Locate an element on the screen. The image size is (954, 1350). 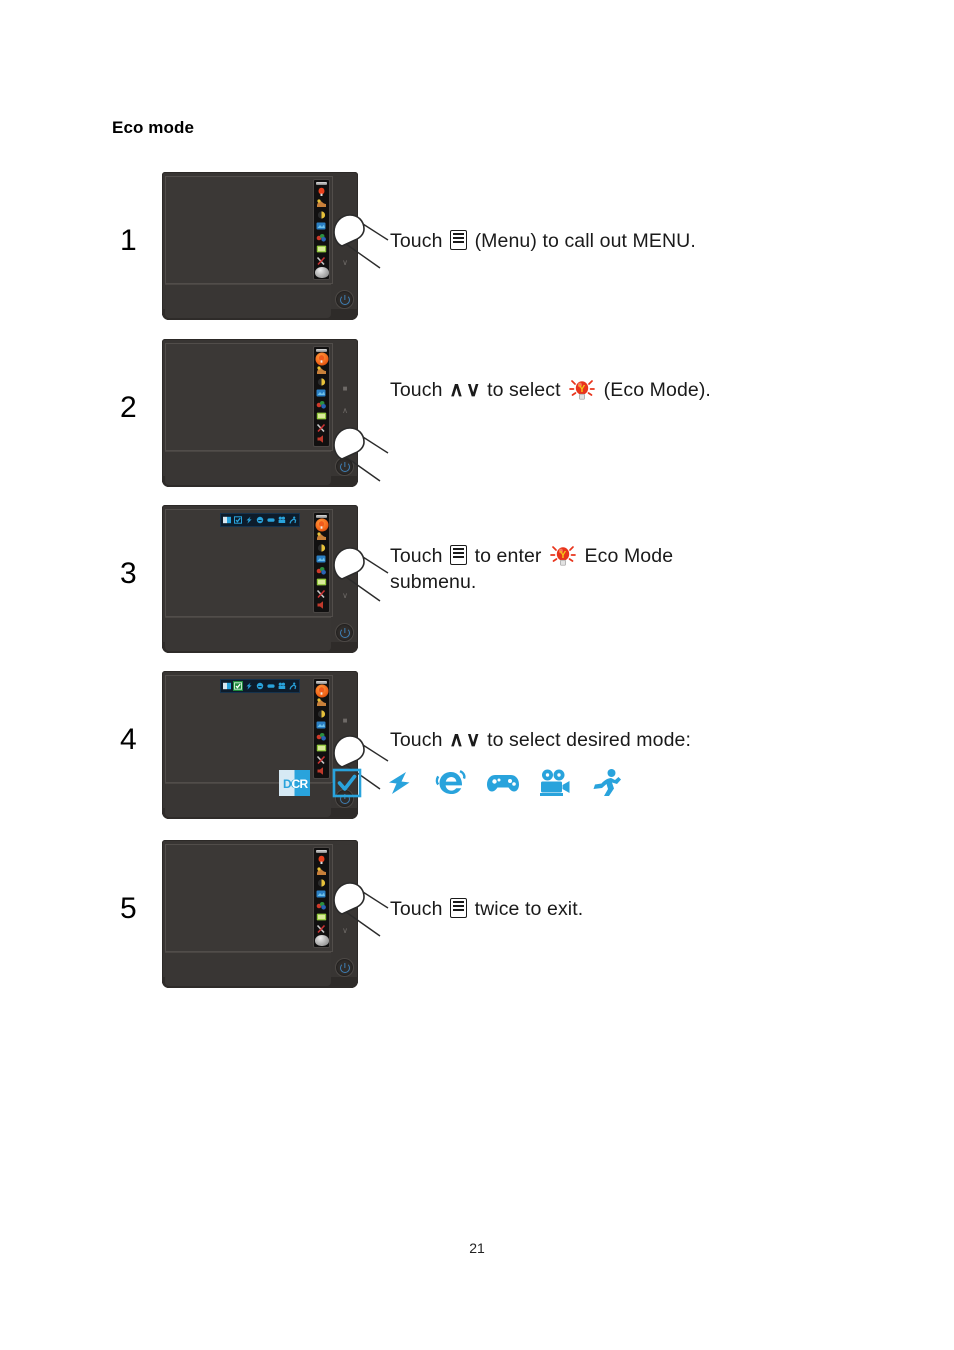
monitor-illustration: ■ ∧ is located at coordinates (275, 413).